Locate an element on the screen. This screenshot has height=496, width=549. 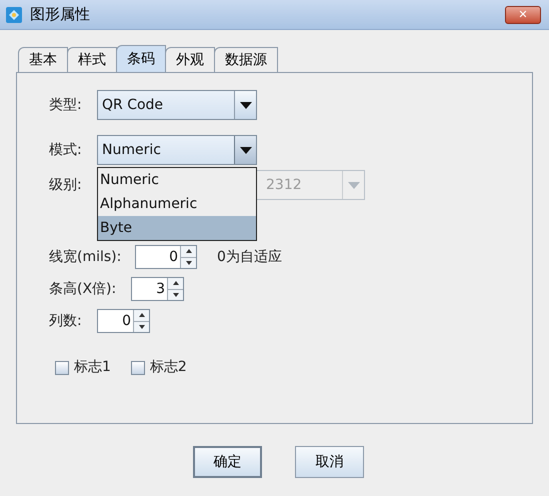
window-title: 图形属性 is located at coordinates (60, 15).